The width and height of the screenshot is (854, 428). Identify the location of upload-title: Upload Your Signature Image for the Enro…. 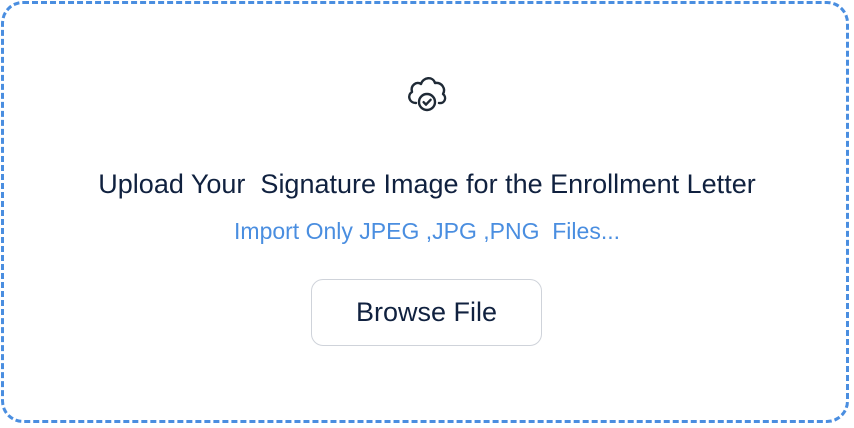
(427, 184).